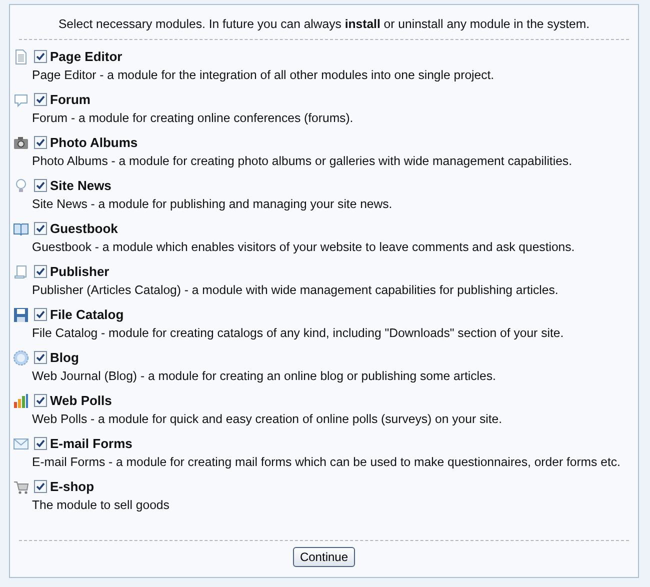  Describe the element at coordinates (80, 271) in the screenshot. I see `module-title: Publisher` at that location.